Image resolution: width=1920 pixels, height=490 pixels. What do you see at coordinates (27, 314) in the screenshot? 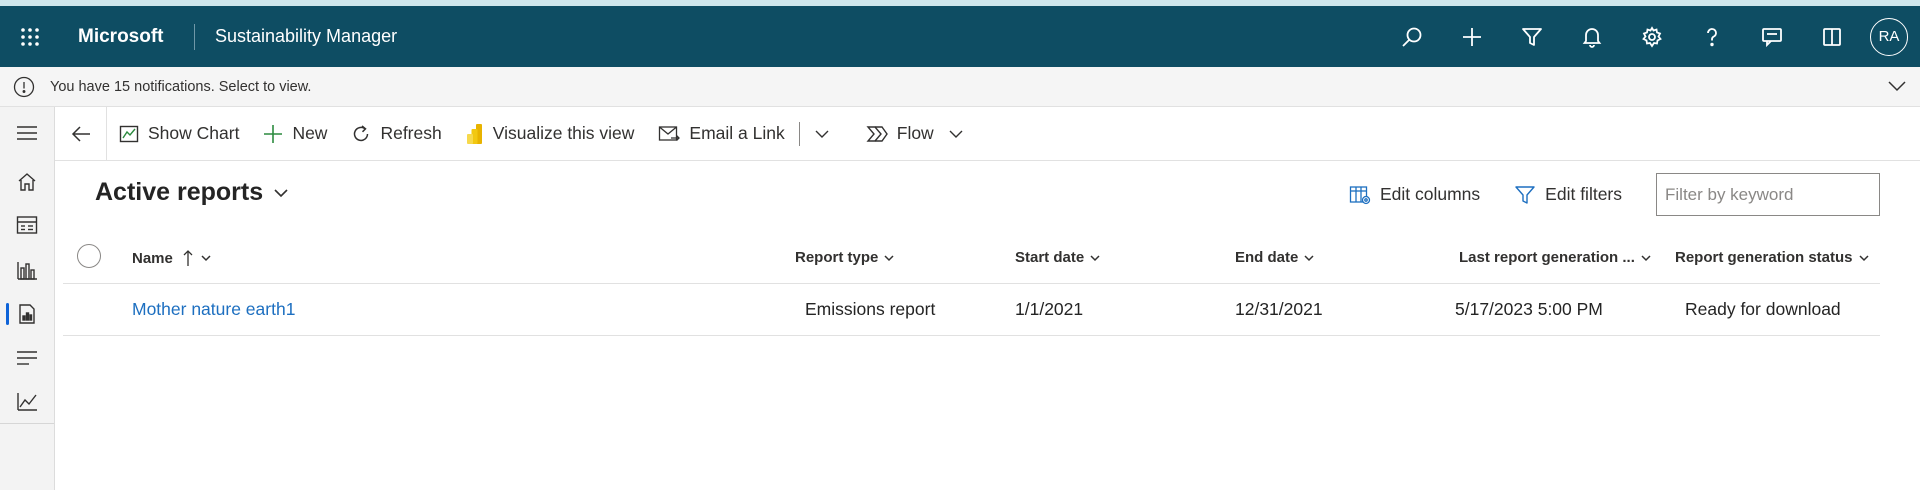
I see `reports-icon` at bounding box center [27, 314].